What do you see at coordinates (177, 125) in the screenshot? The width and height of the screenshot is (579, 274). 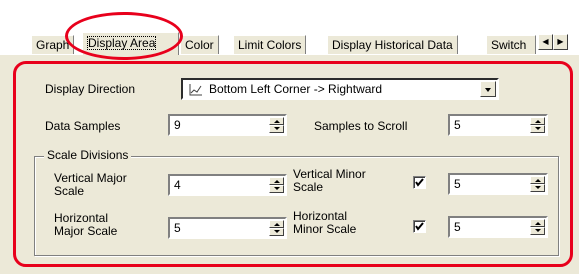 I see `data-samples-value: 9` at bounding box center [177, 125].